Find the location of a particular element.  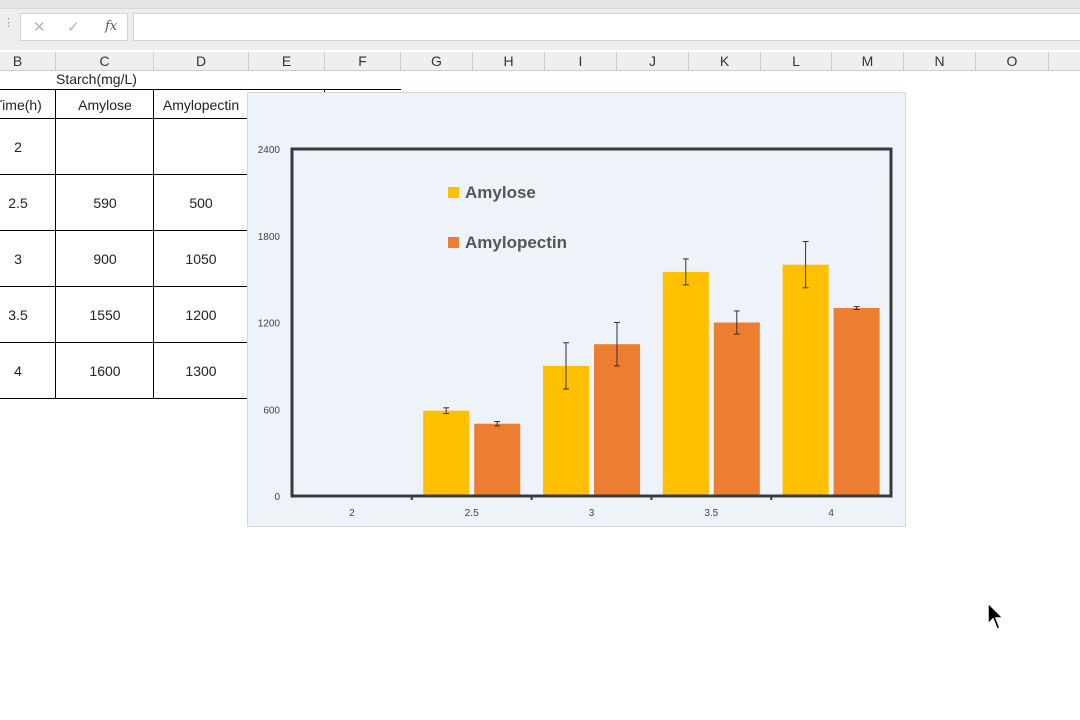

group-header-label: Starch(mg/L) is located at coordinates (96, 79).